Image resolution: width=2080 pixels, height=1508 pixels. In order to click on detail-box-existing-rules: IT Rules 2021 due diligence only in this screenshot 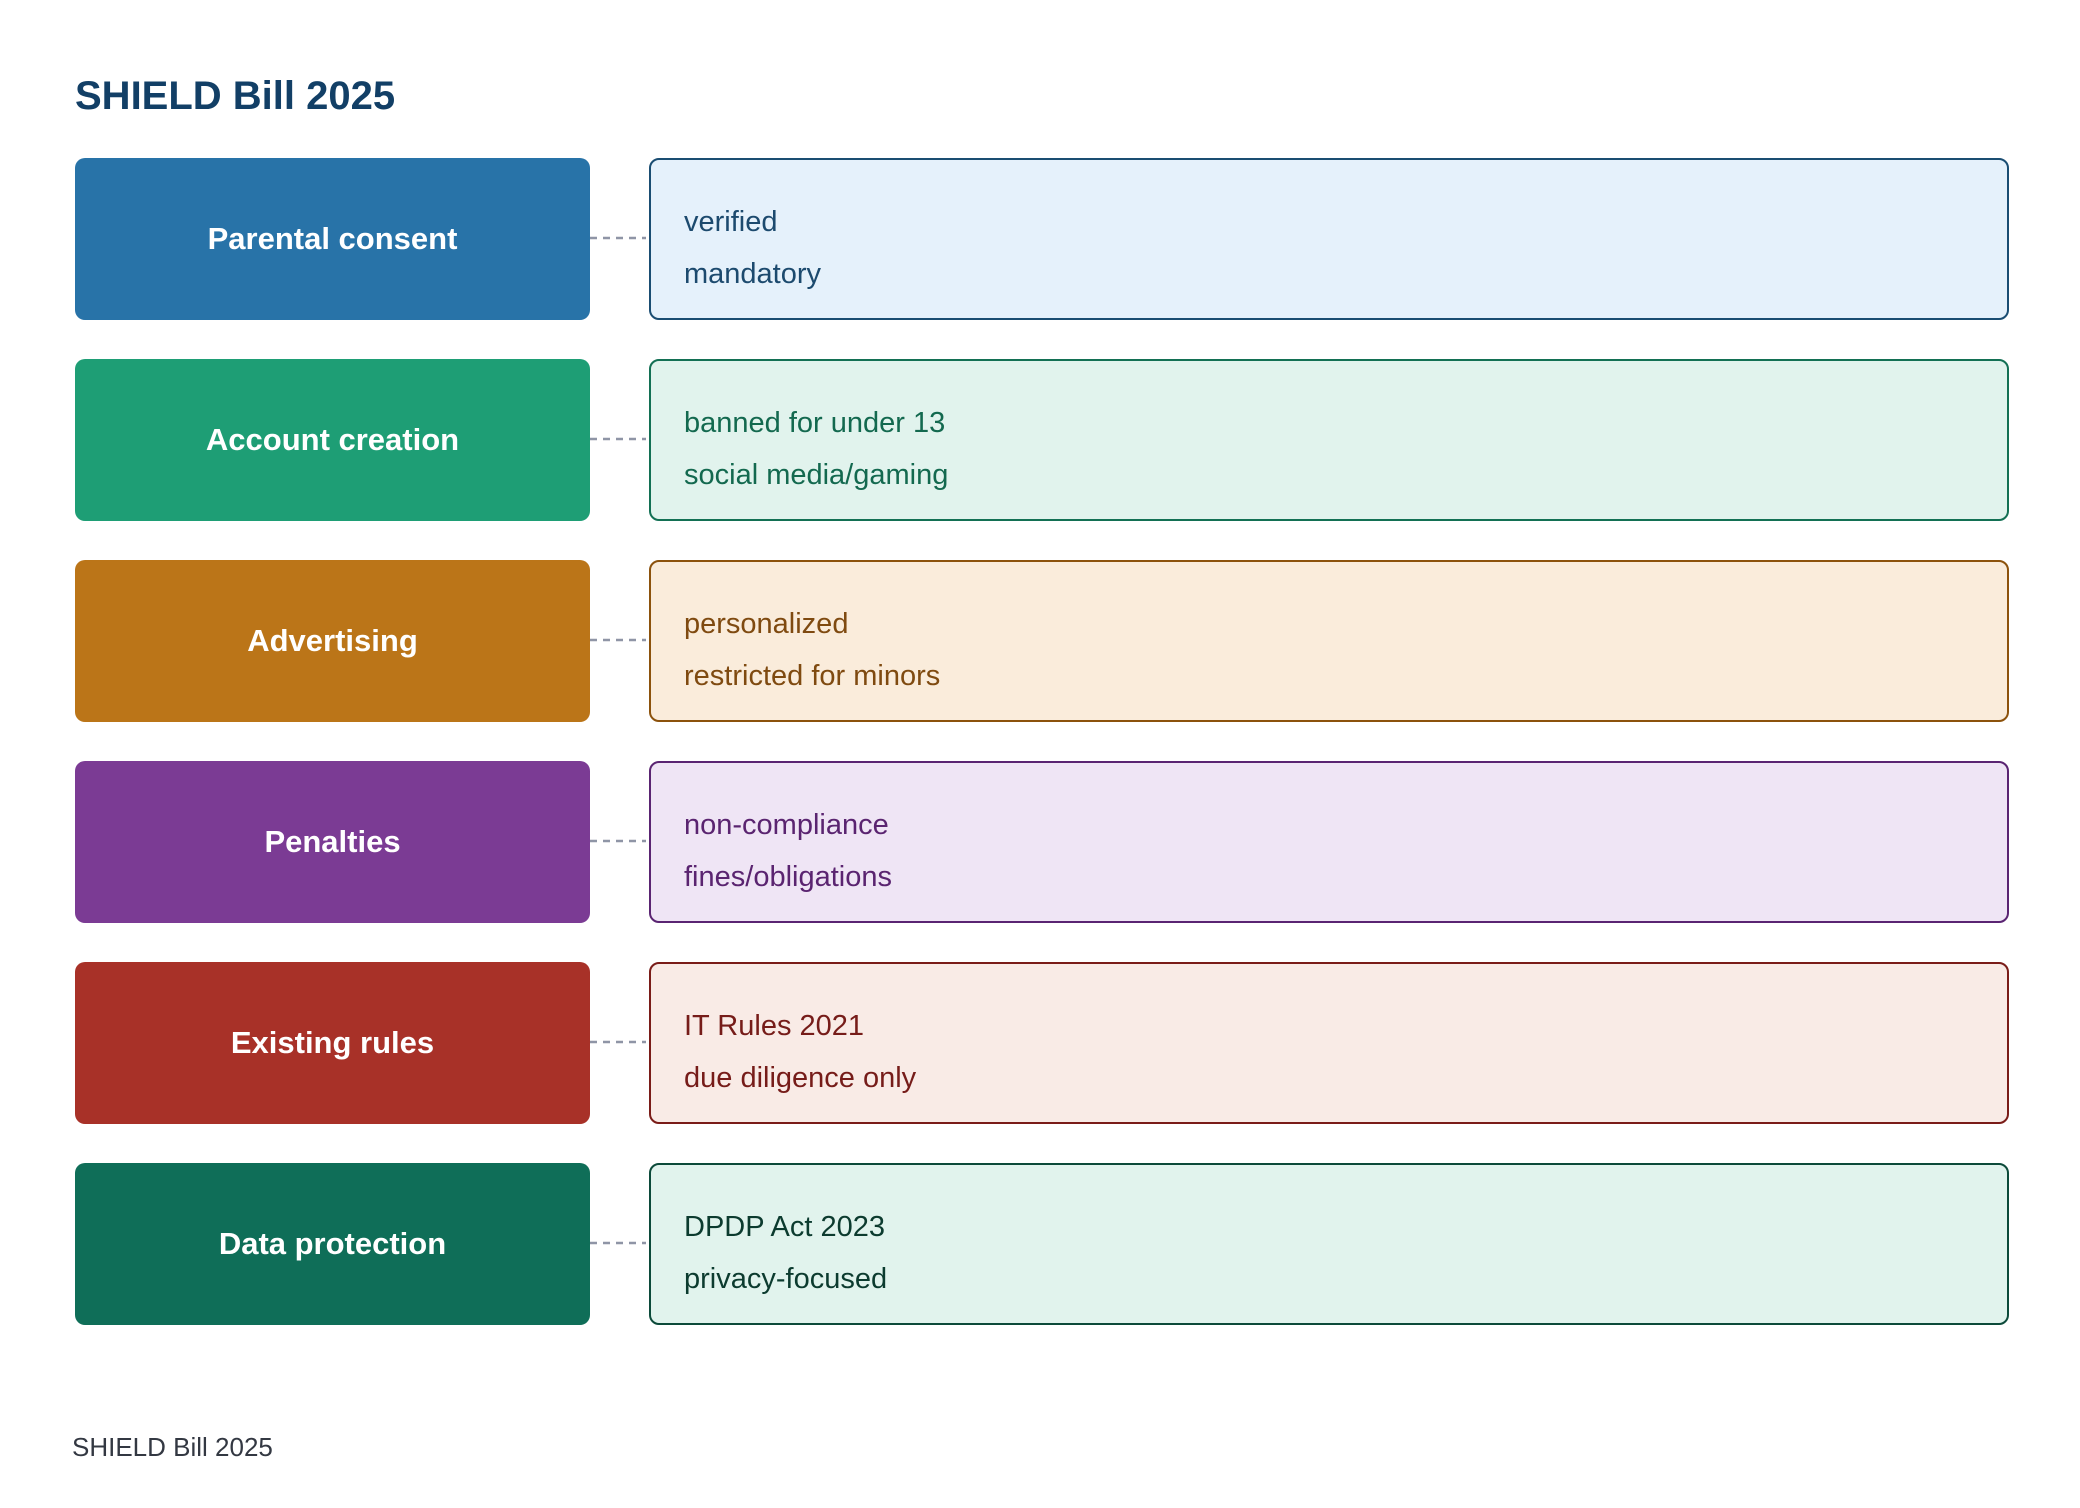, I will do `click(1329, 1043)`.